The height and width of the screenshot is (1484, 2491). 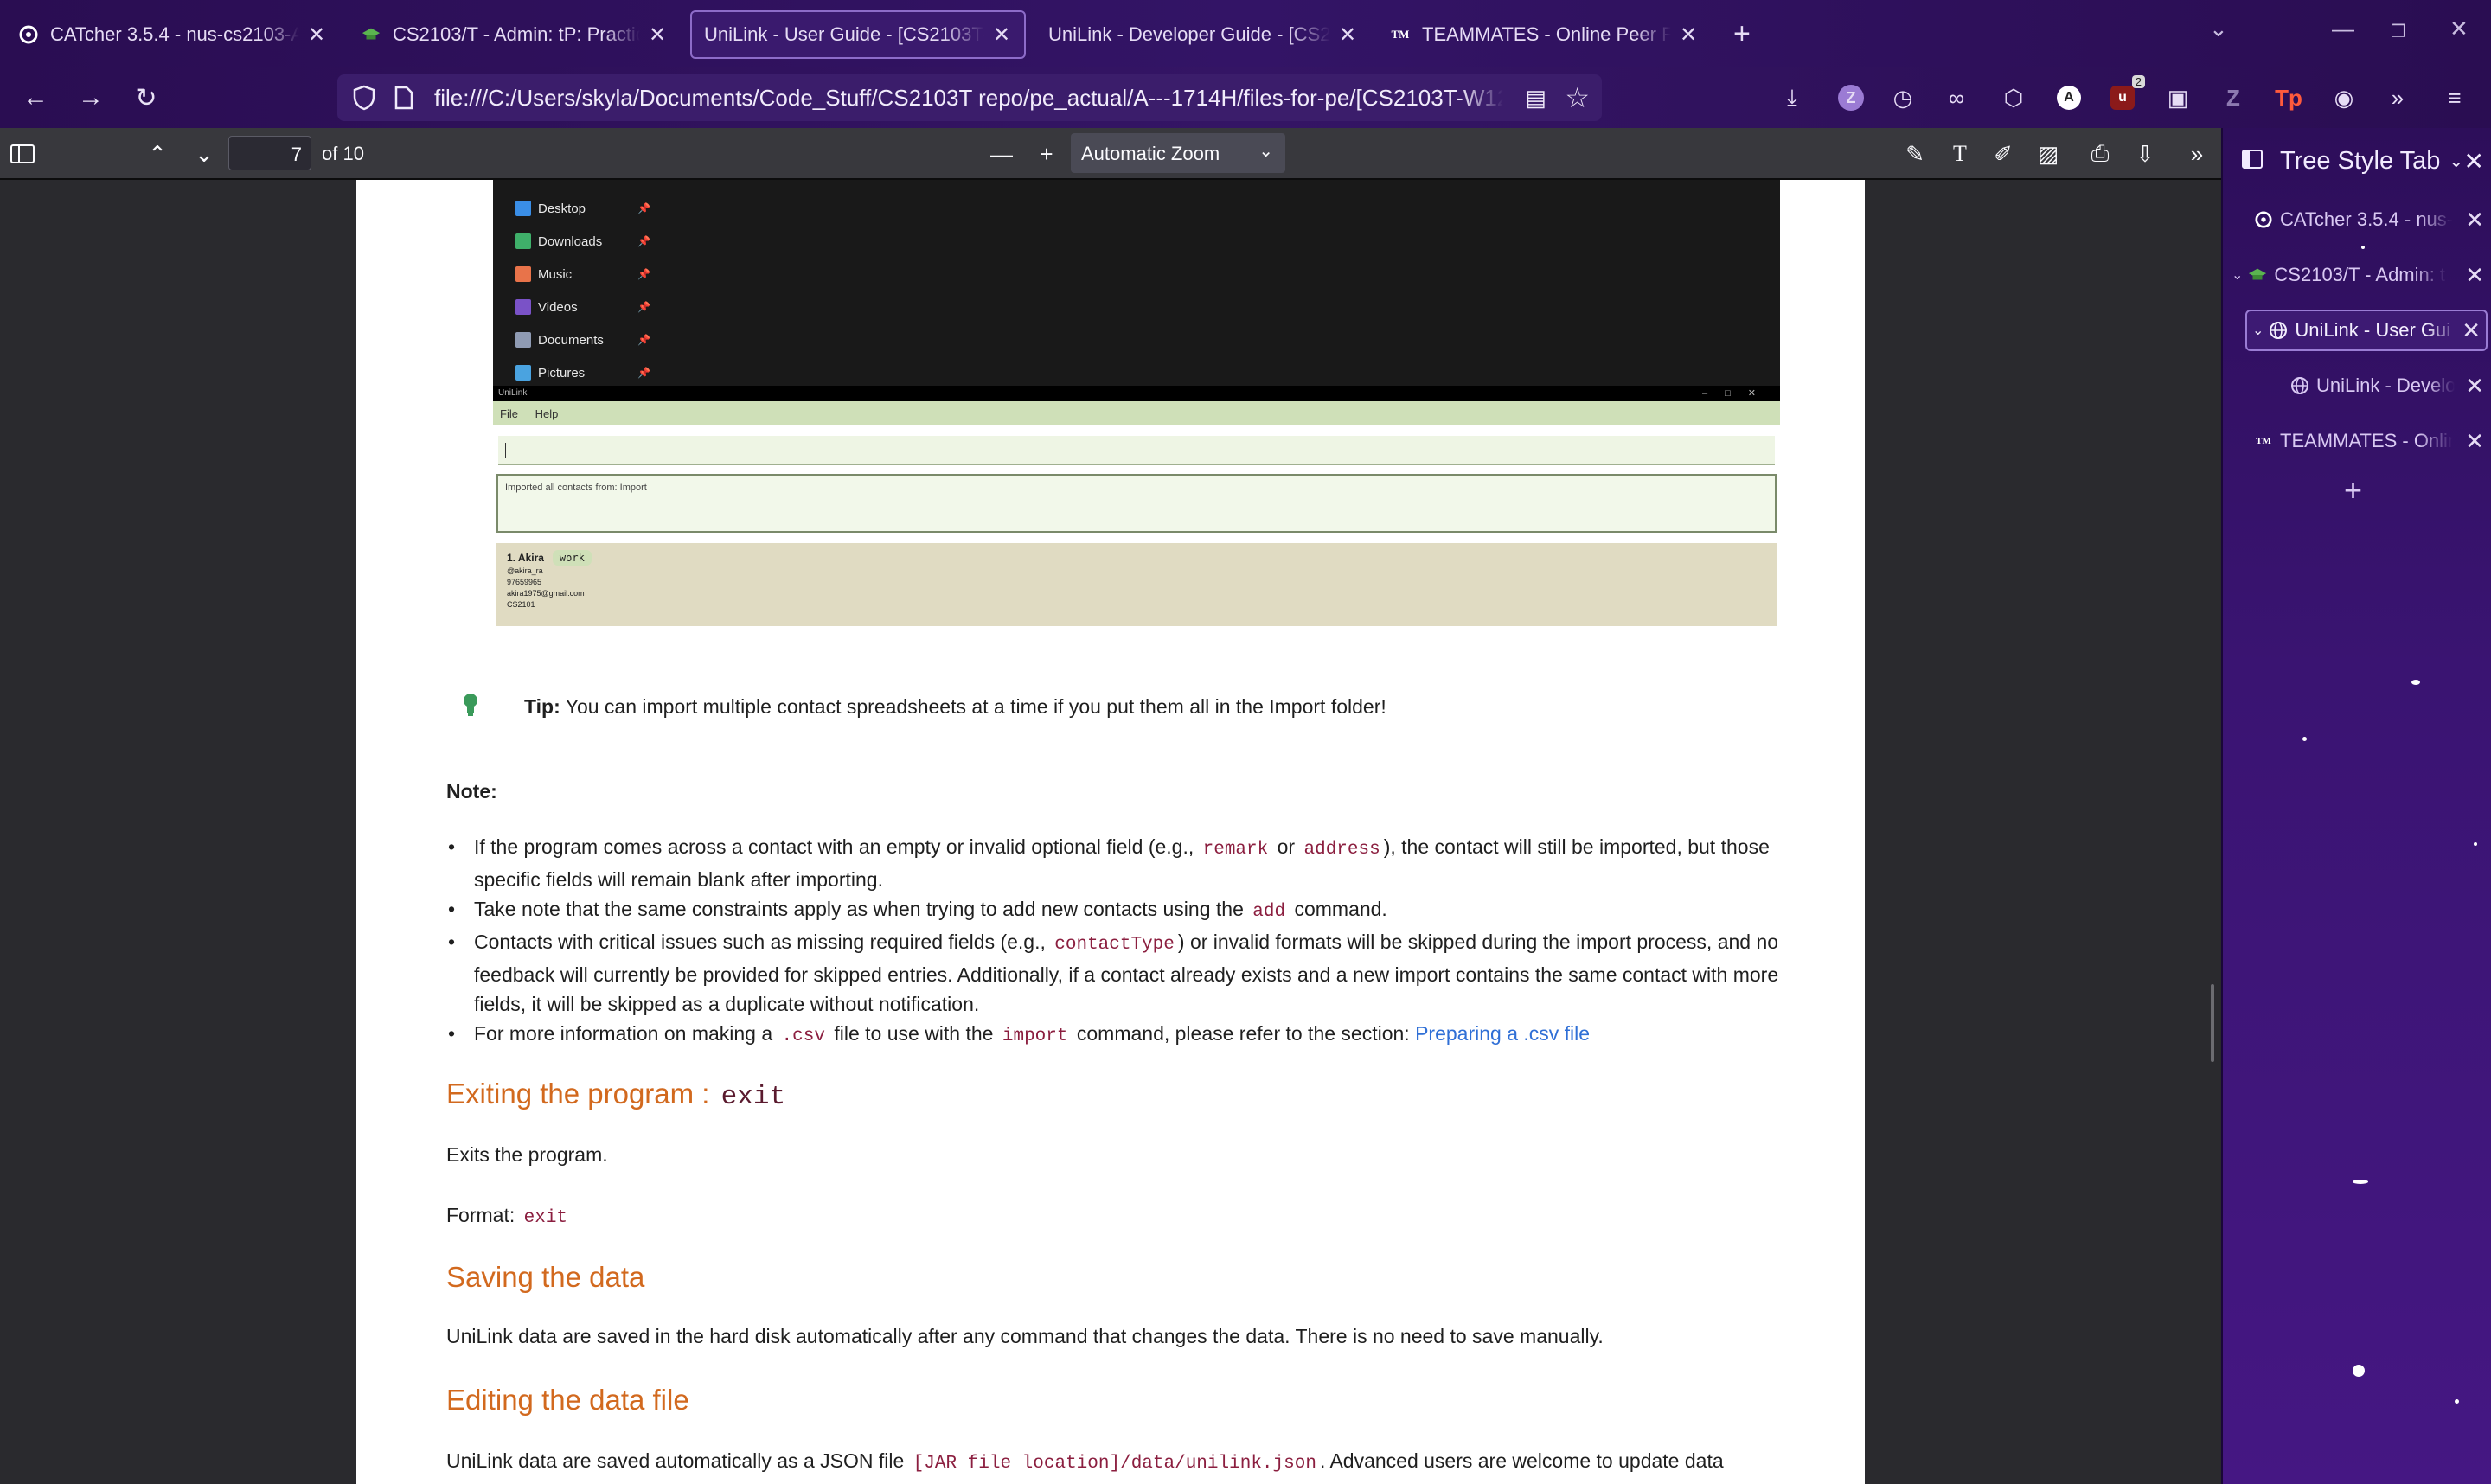 I want to click on section-heading-exit: Exiting the program : exit, so click(x=616, y=1095).